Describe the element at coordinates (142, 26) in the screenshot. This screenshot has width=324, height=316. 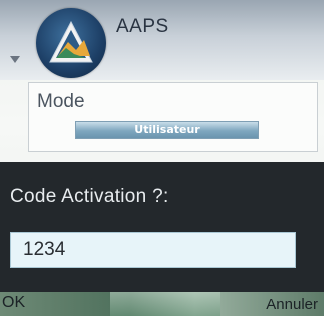
I see `app-title: AAPS` at that location.